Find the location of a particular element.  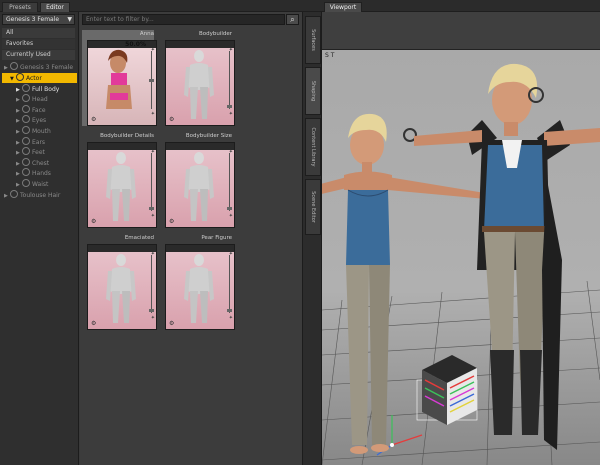

tab-presets: Presets is located at coordinates (20, 7).